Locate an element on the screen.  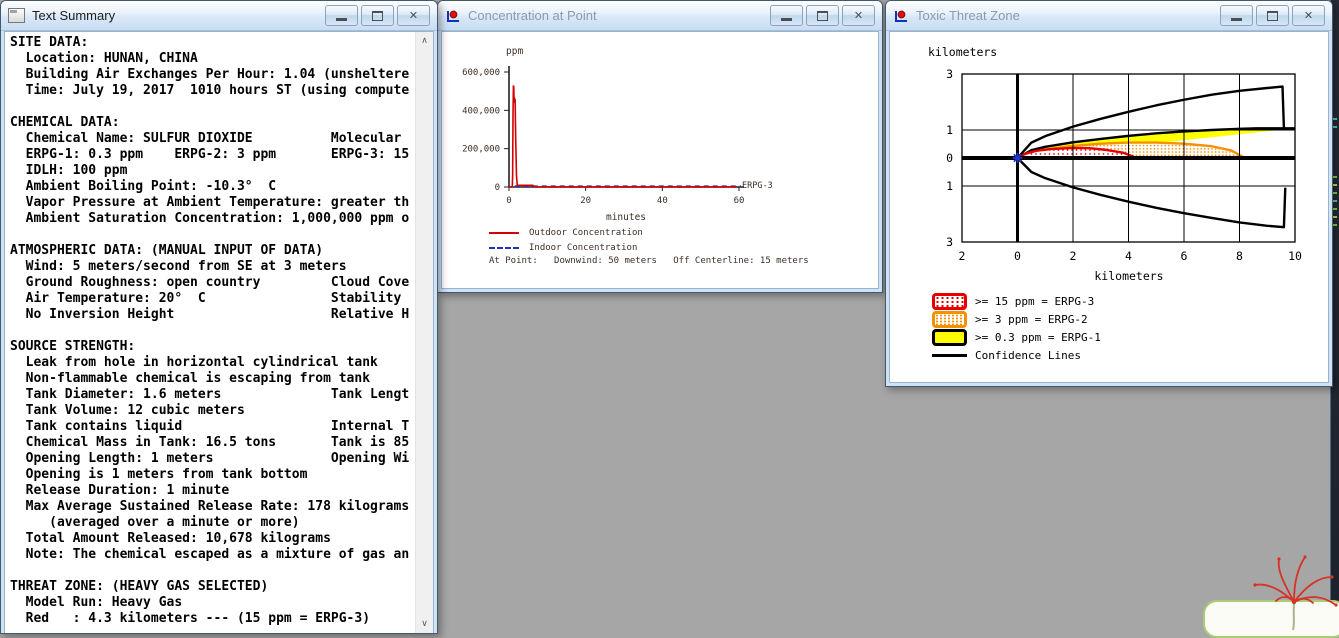
legend-row: Confidence Lines is located at coordinates (1016, 355).